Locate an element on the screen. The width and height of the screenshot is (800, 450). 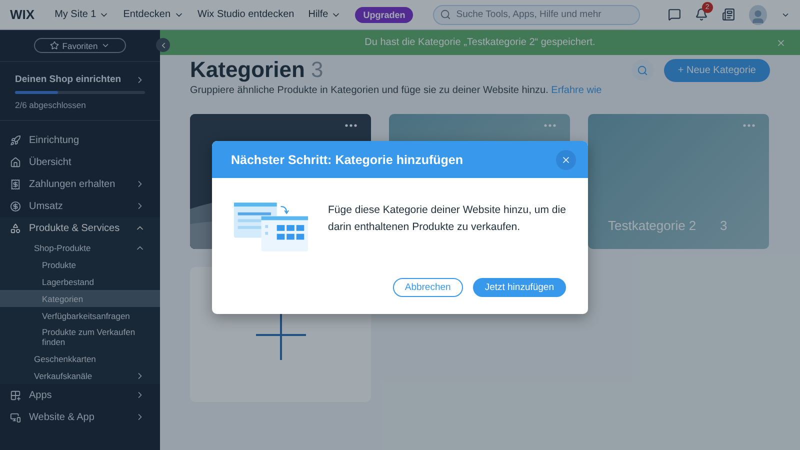
sidebar-item: Apps is located at coordinates (80, 395).